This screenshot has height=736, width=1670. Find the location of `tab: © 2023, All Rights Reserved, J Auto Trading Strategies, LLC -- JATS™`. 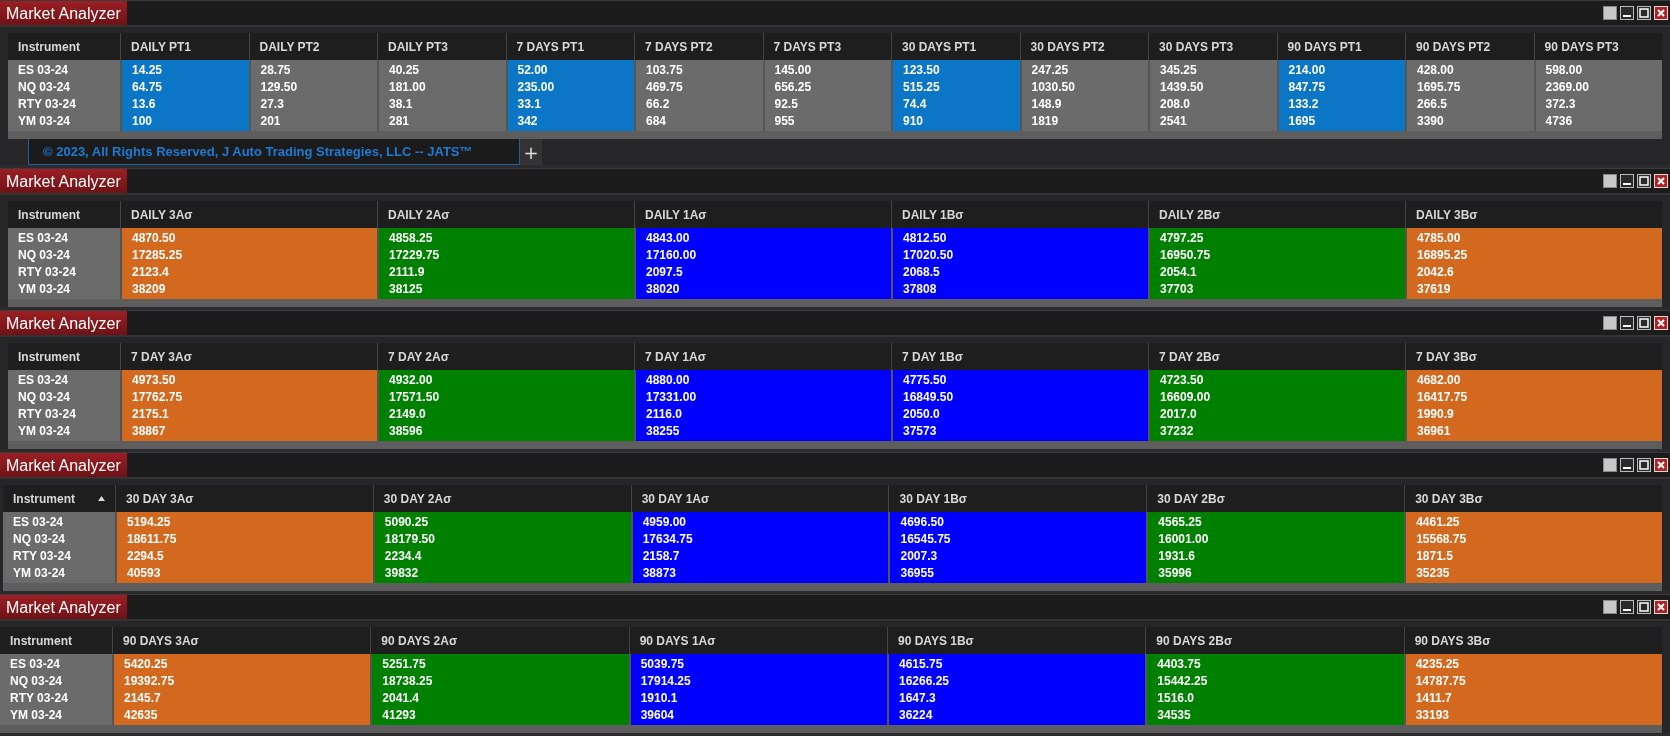

tab: © 2023, All Rights Reserved, J Auto Trading Strategies, LLC -- JATS™ is located at coordinates (274, 152).